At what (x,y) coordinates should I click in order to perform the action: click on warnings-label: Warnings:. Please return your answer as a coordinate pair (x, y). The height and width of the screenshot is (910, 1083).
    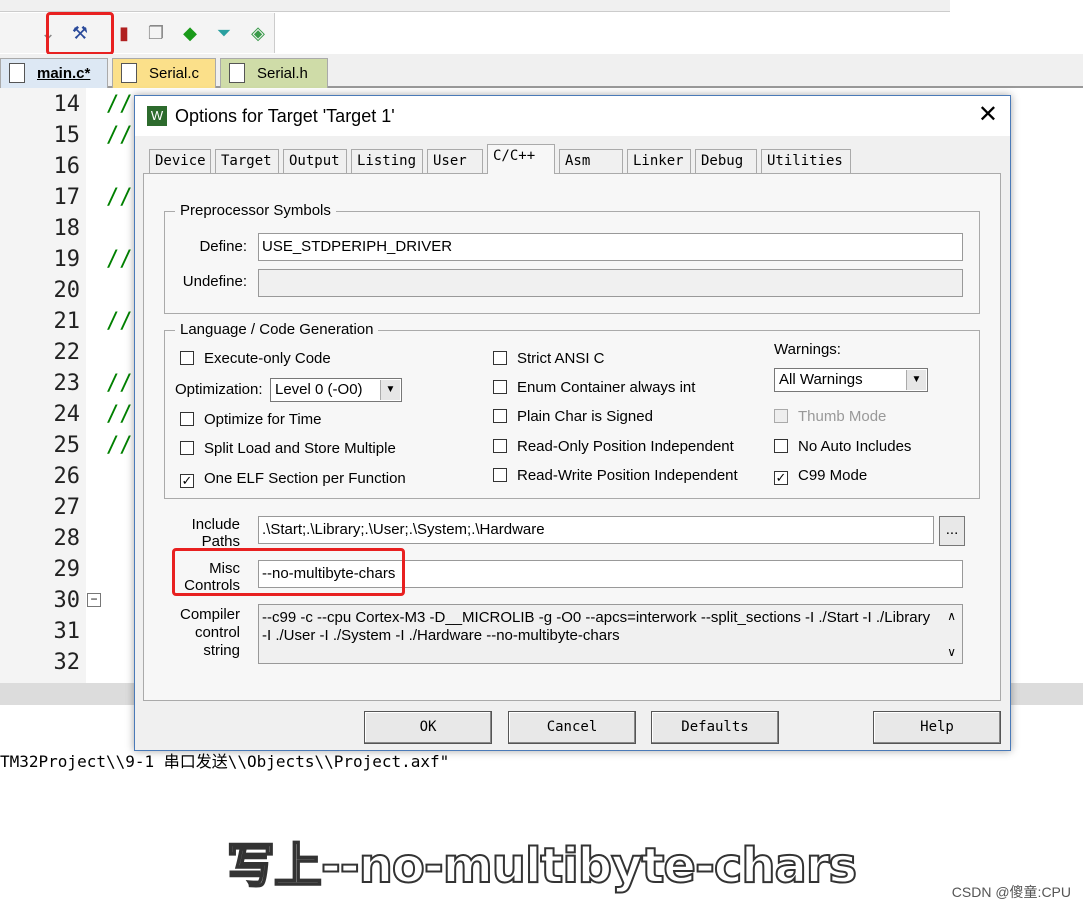
    Looking at the image, I should click on (807, 349).